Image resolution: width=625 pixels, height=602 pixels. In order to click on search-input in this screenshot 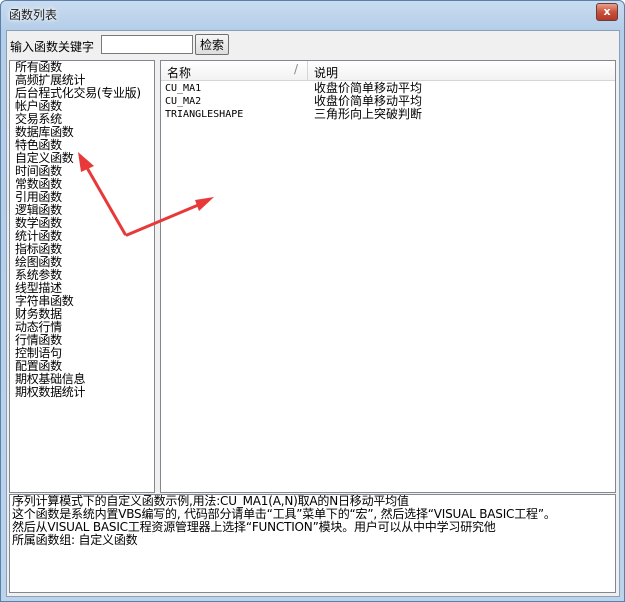, I will do `click(147, 44)`.